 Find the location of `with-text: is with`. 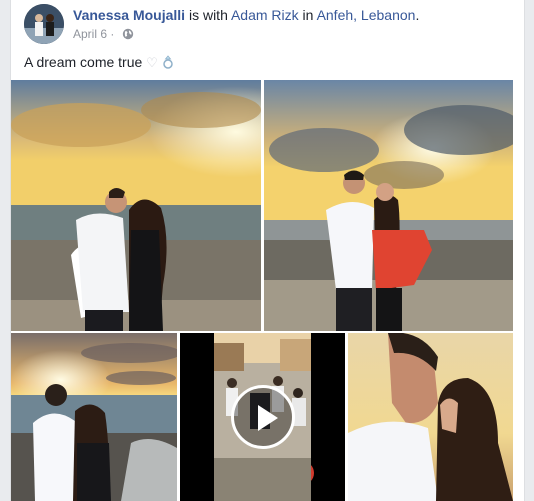

with-text: is with is located at coordinates (208, 15).